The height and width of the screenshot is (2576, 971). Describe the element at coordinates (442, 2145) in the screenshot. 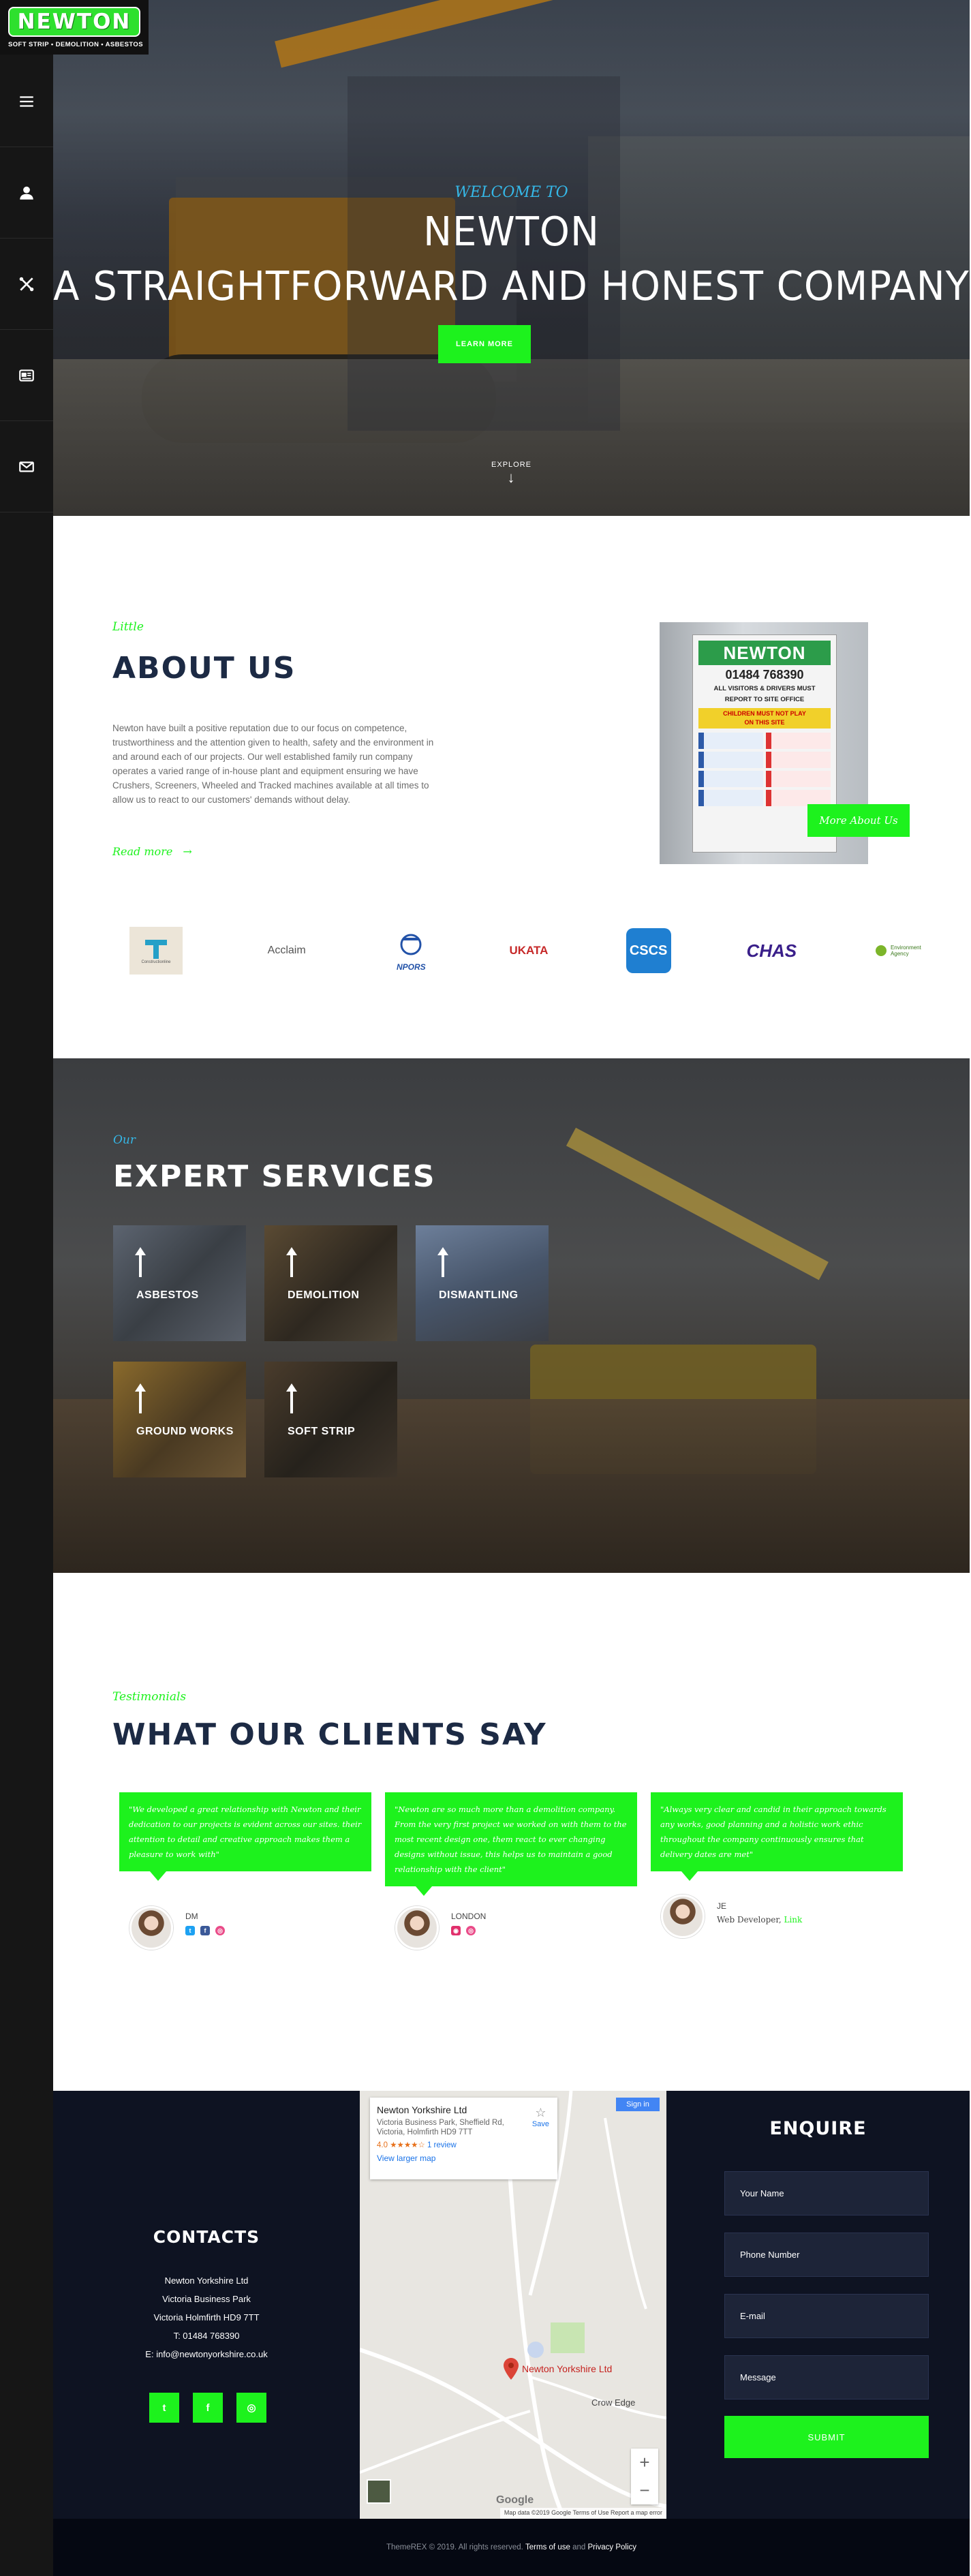

I see `map-review-count: 1 review` at that location.